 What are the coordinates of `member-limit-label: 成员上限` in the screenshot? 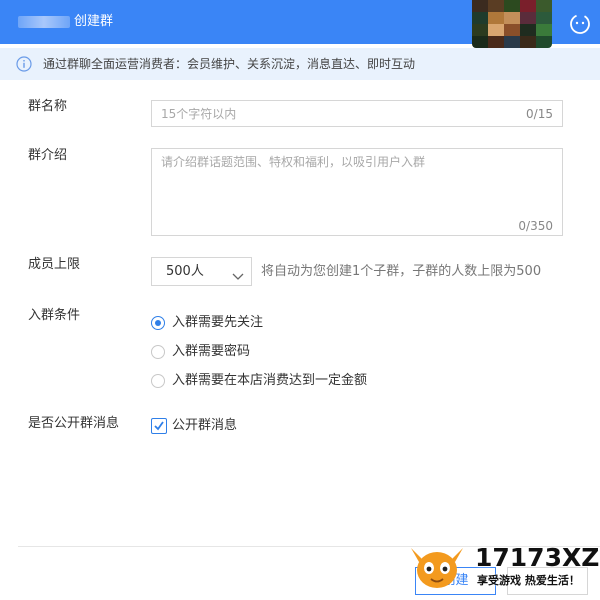 It's located at (54, 264).